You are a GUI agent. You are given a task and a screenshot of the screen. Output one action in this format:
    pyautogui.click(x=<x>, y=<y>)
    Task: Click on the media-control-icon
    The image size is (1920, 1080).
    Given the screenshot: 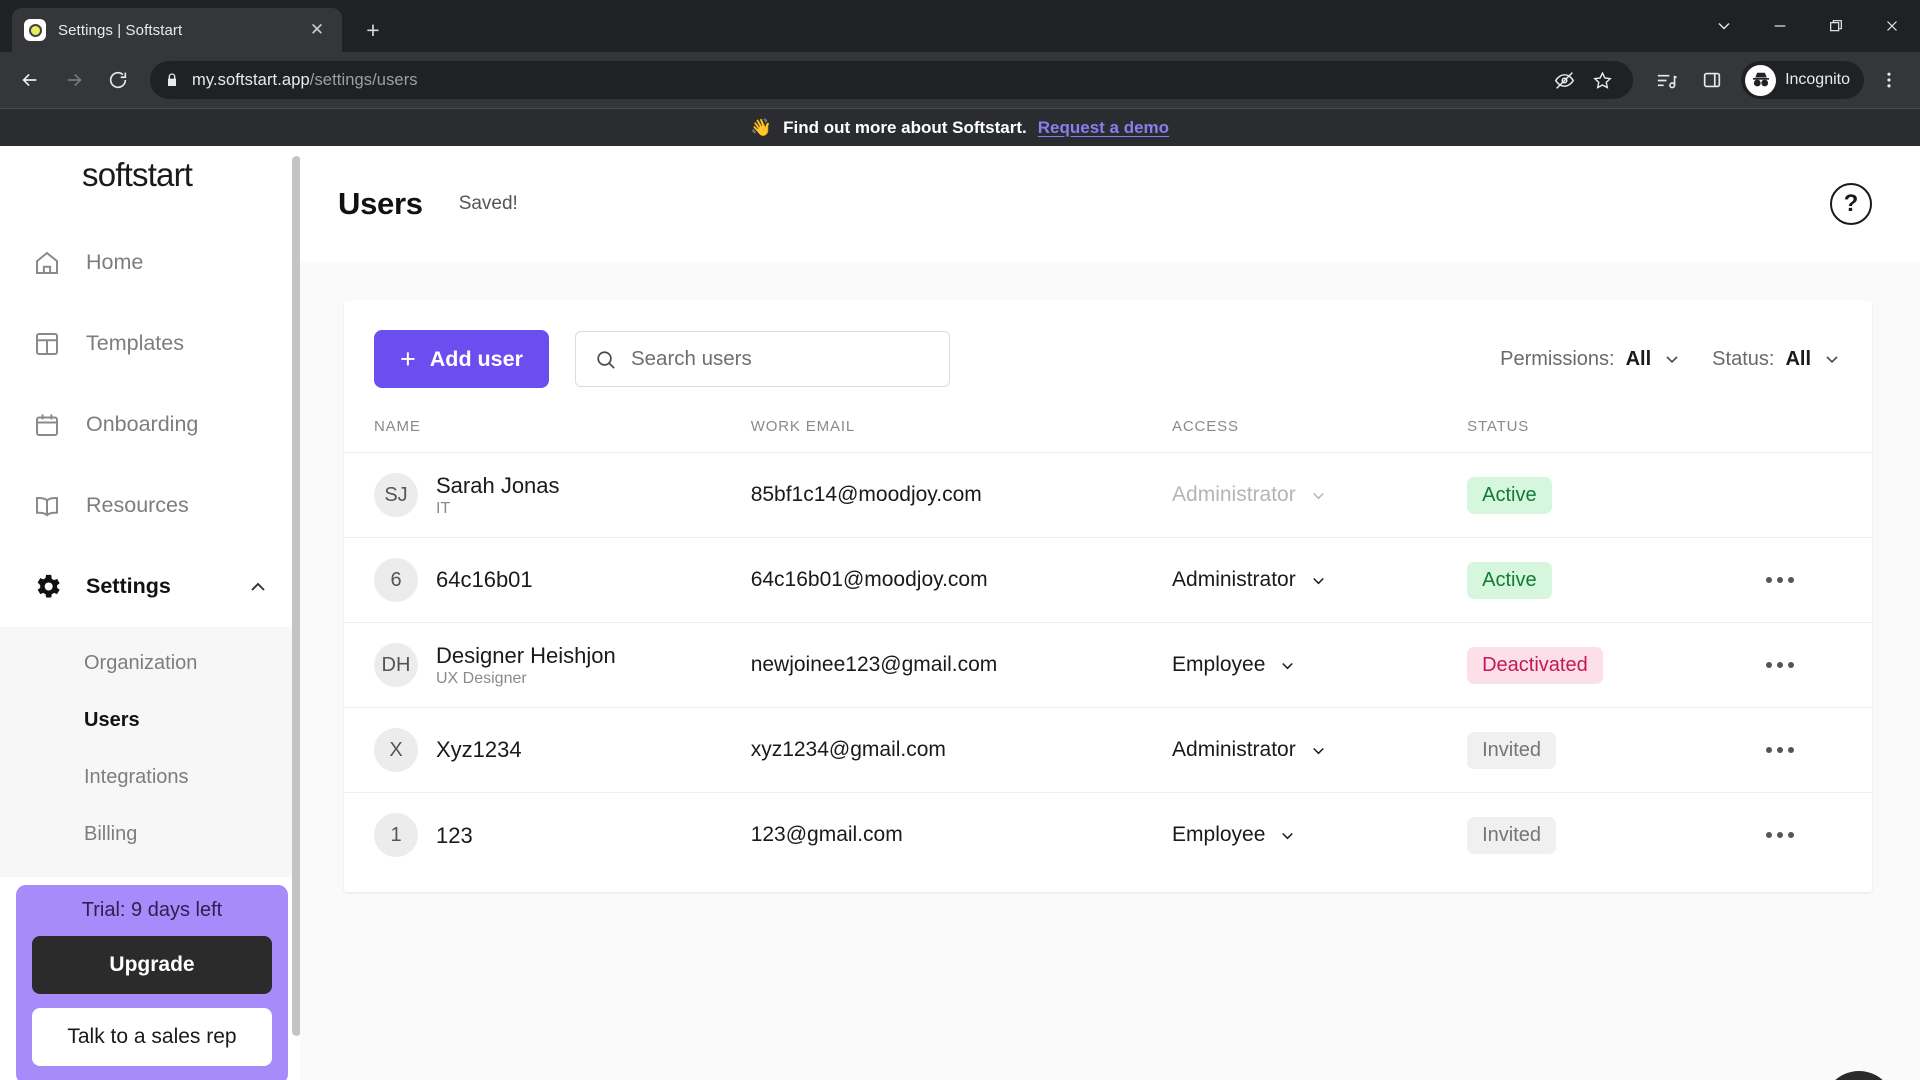 What is the action you would take?
    pyautogui.click(x=1666, y=80)
    